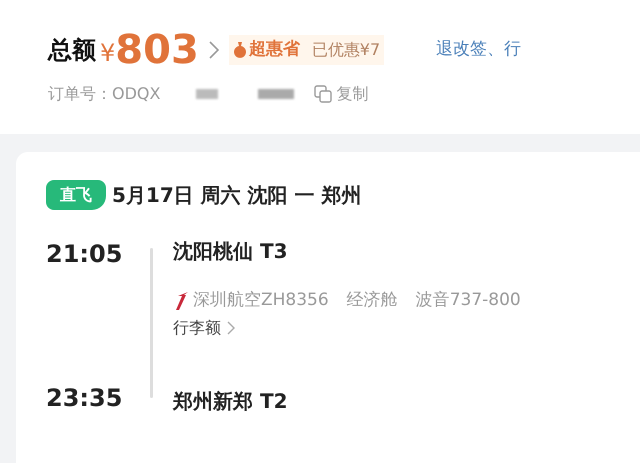 Image resolution: width=640 pixels, height=463 pixels. What do you see at coordinates (261, 300) in the screenshot?
I see `flight-detail: 深圳航空ZH8356` at bounding box center [261, 300].